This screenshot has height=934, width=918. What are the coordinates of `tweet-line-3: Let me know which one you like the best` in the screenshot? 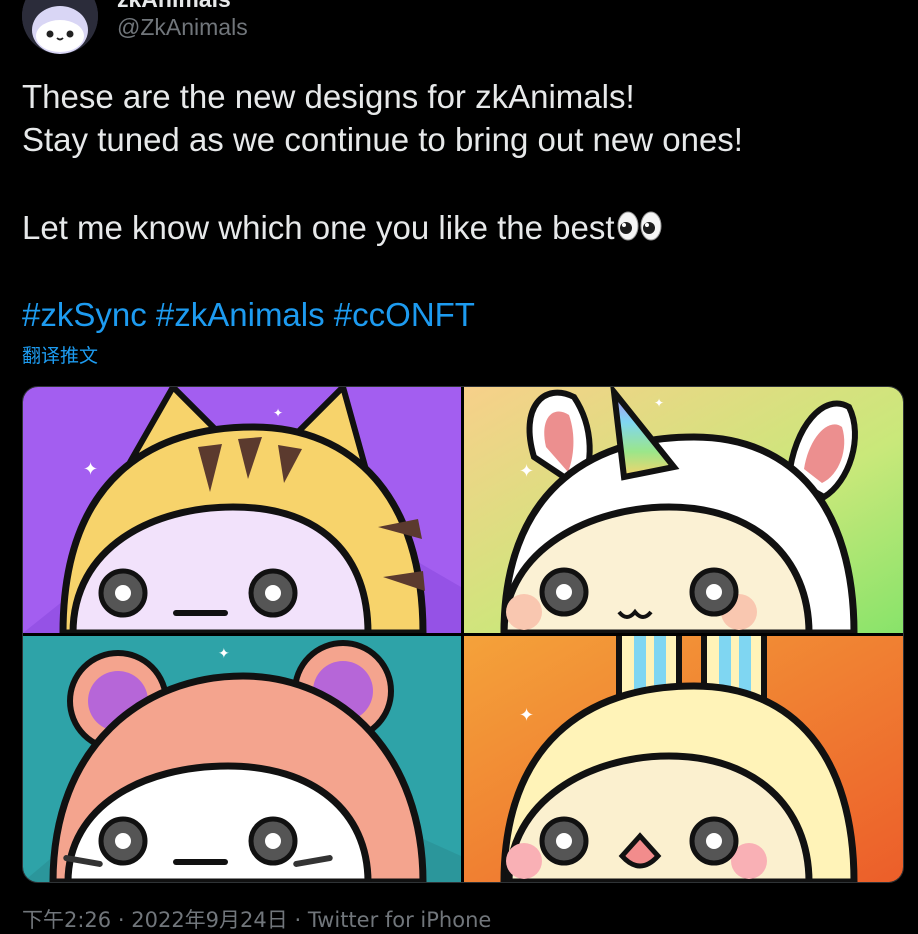 It's located at (462, 229).